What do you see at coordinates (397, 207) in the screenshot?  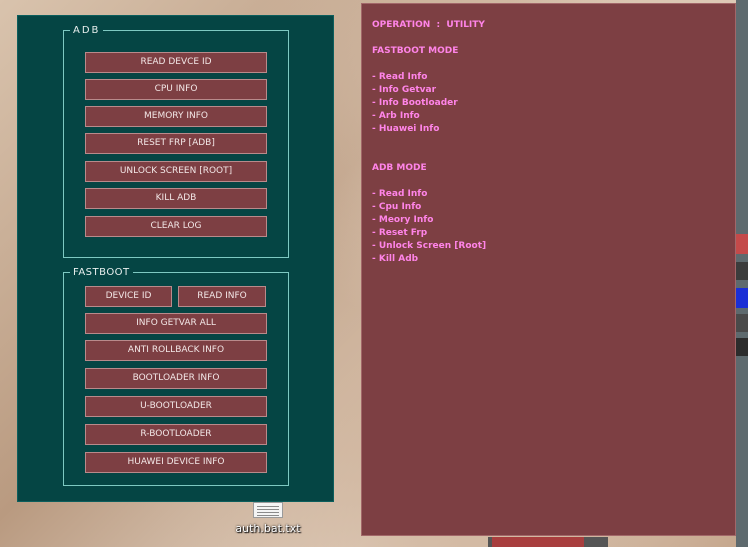 I see `log-line: - Cpu Info` at bounding box center [397, 207].